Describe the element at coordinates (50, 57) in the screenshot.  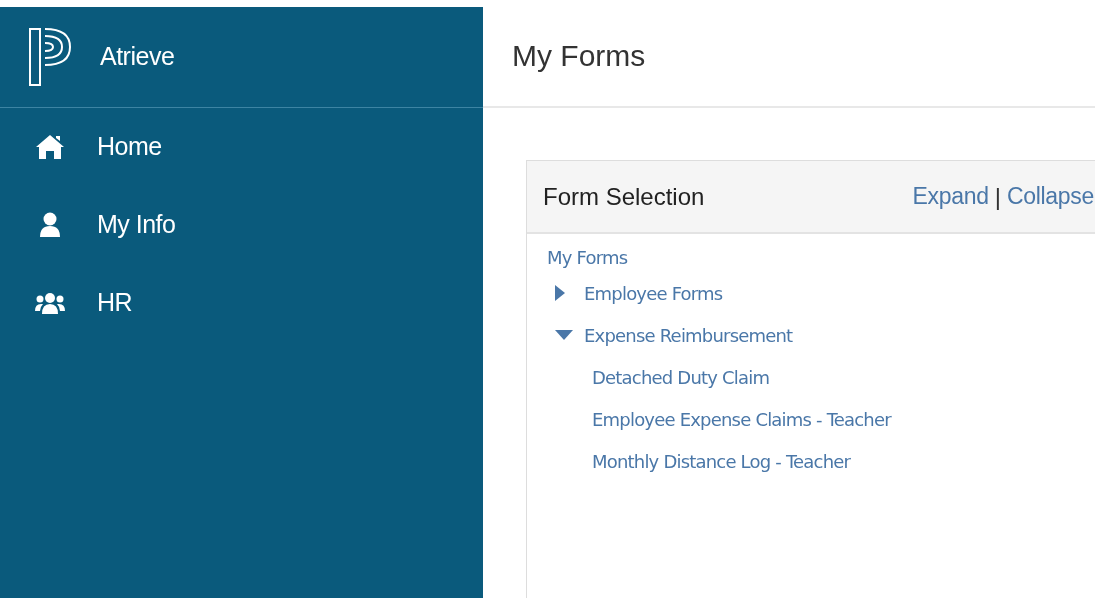
I see `logo-icon` at that location.